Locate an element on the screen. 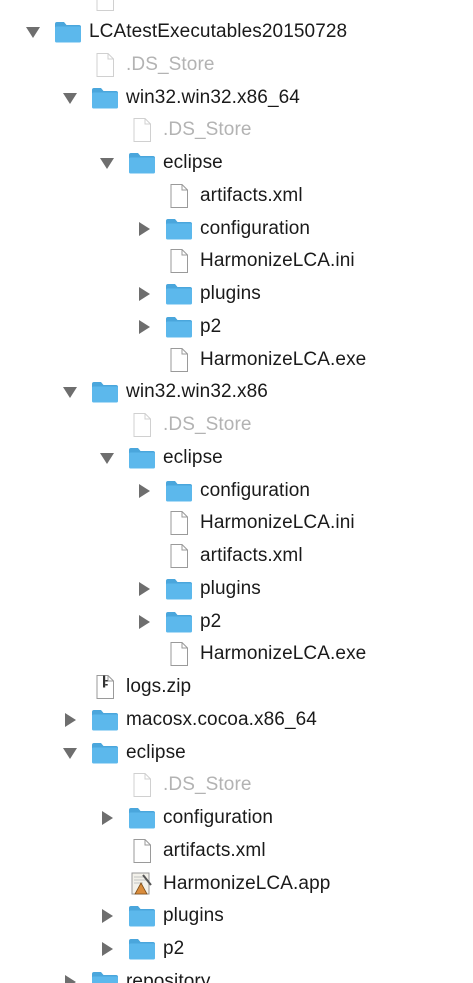  tree-row-label: p2 is located at coordinates (211, 326).